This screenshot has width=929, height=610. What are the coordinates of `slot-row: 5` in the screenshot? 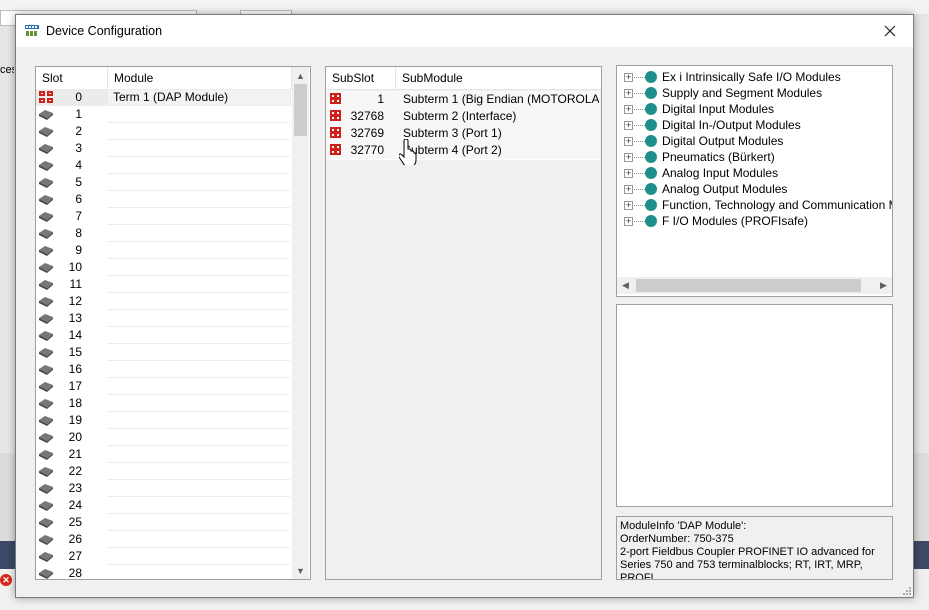 It's located at (163, 182).